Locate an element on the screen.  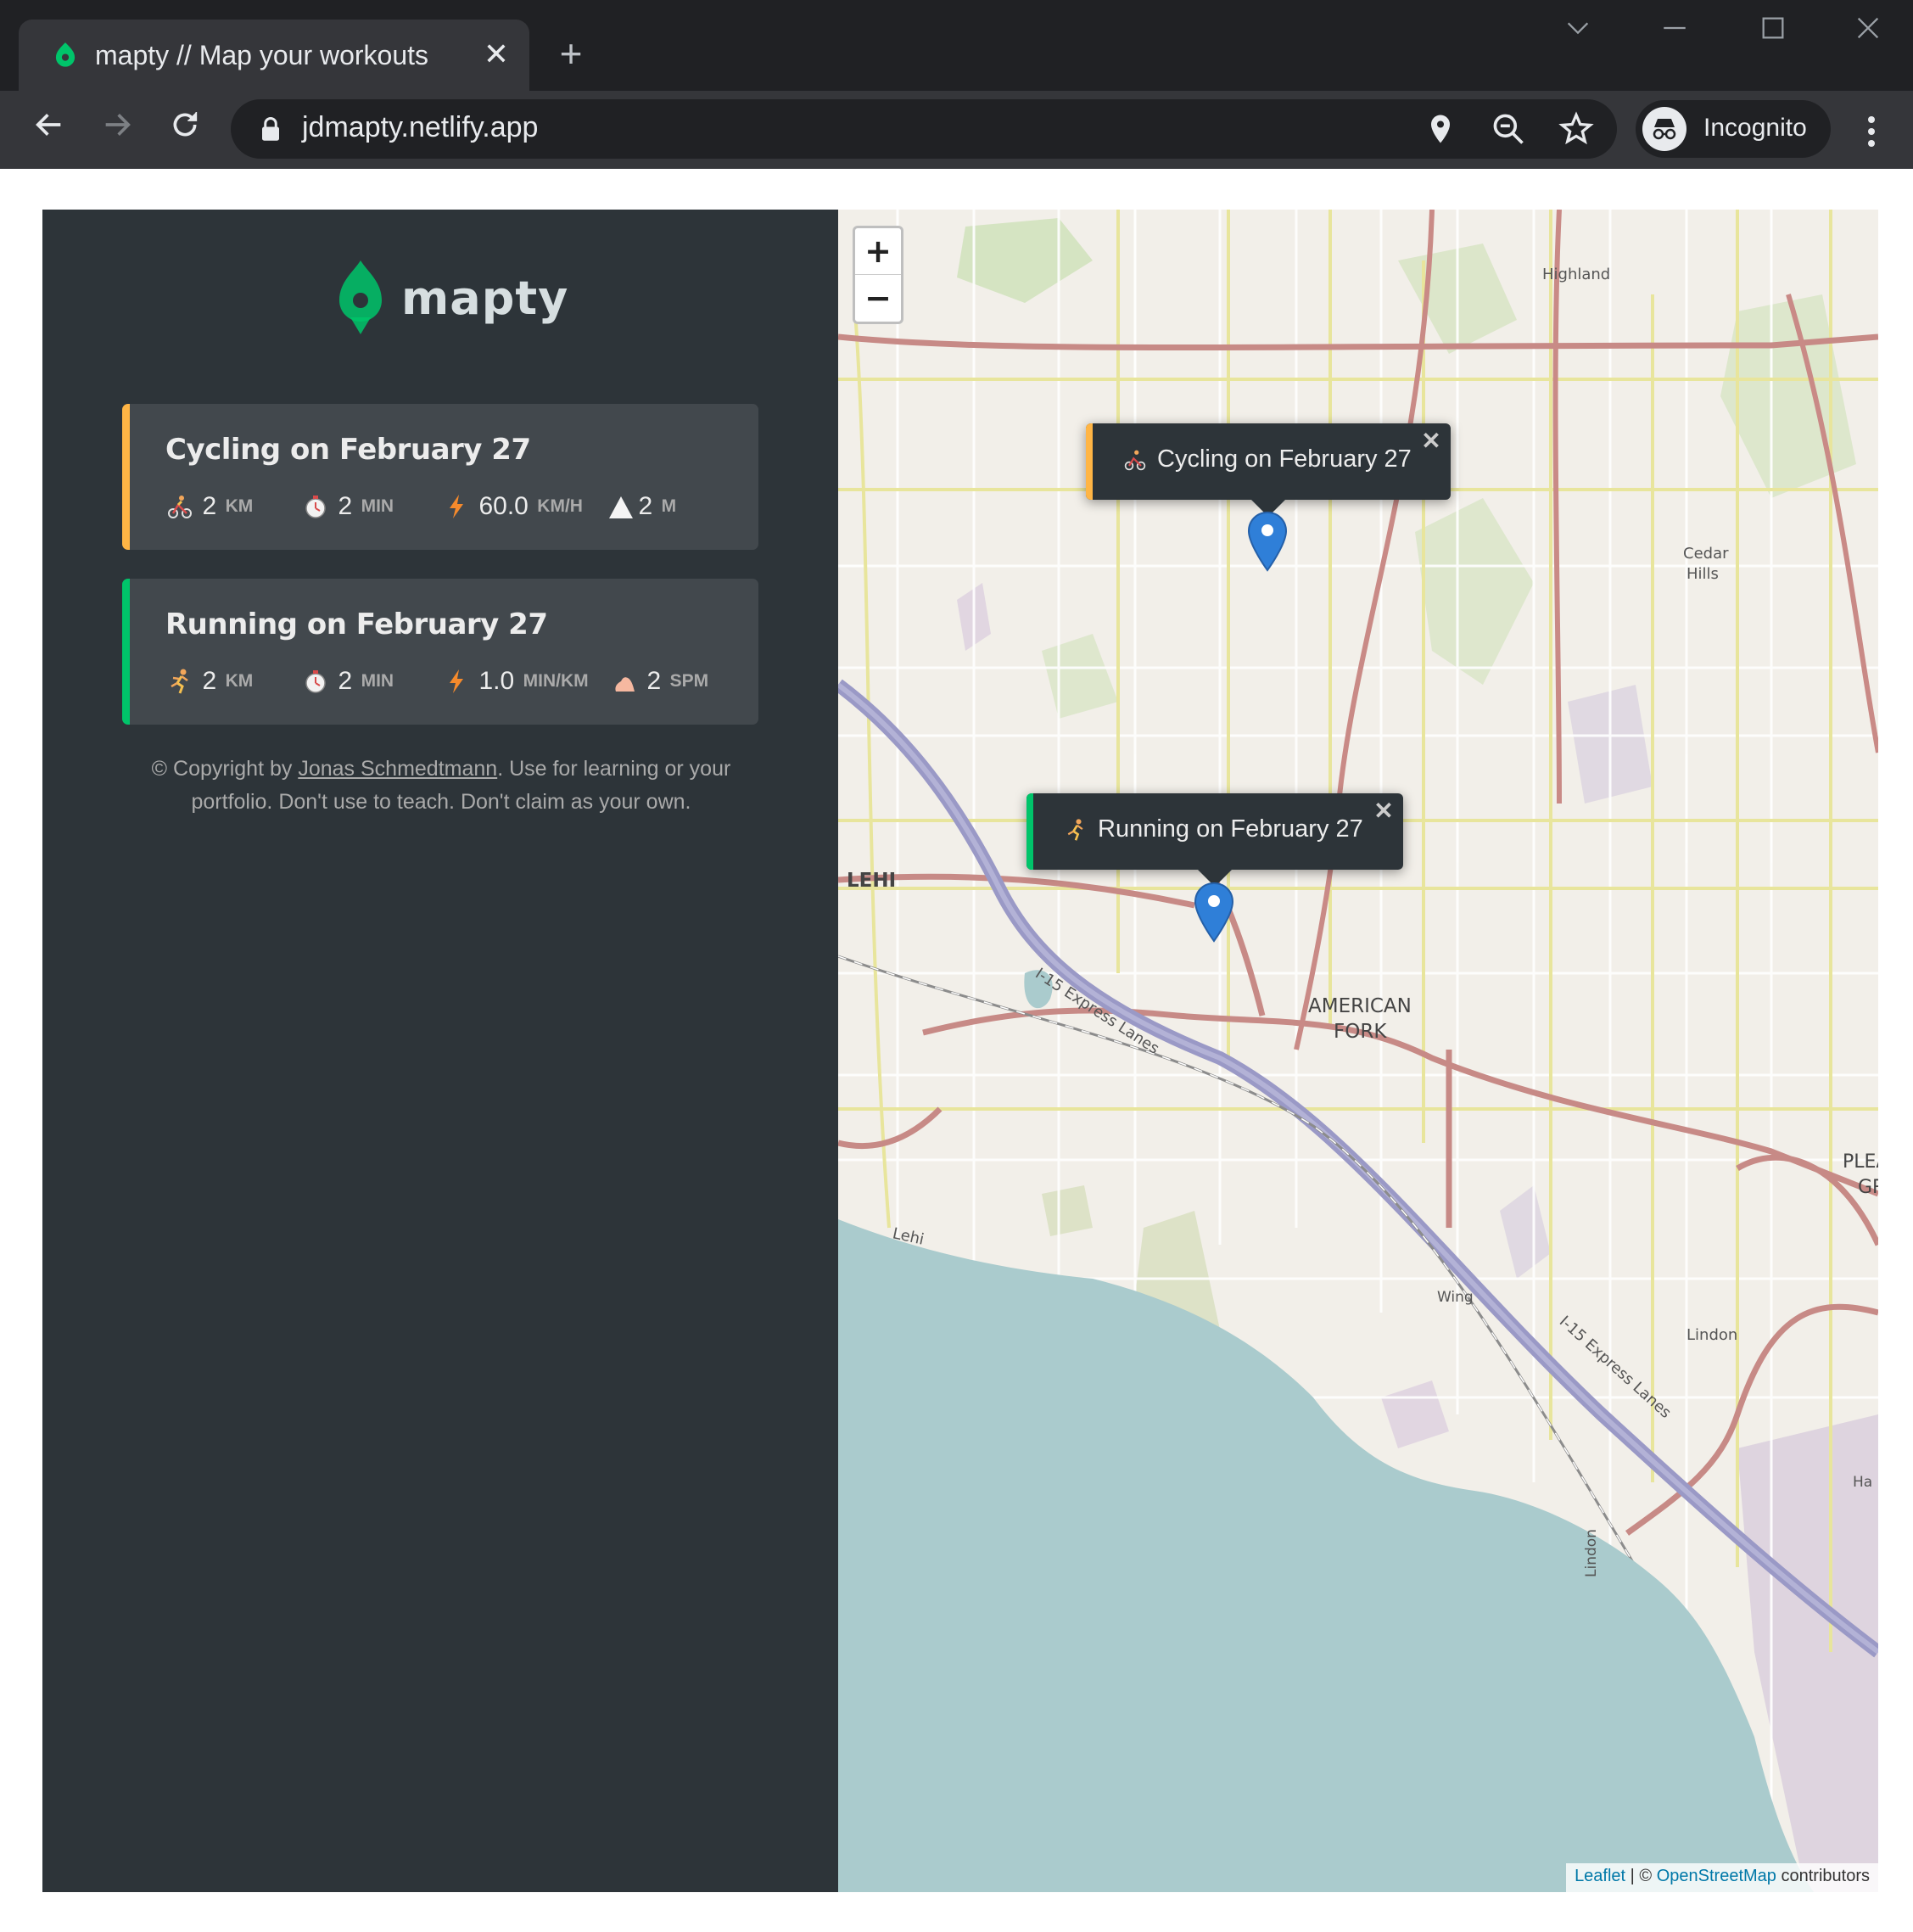
leaflet-link: Leaflet is located at coordinates (1600, 1876).